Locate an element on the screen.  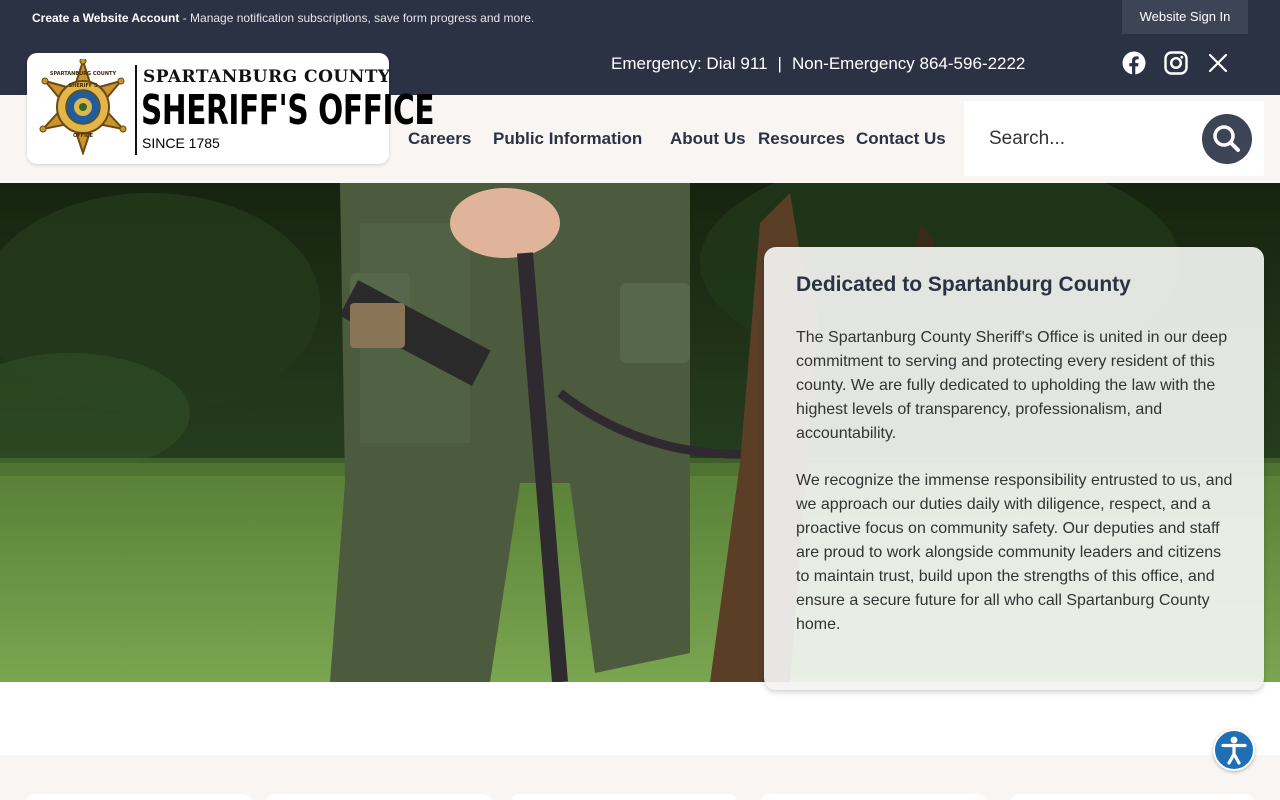
logo-divider is located at coordinates (136, 110).